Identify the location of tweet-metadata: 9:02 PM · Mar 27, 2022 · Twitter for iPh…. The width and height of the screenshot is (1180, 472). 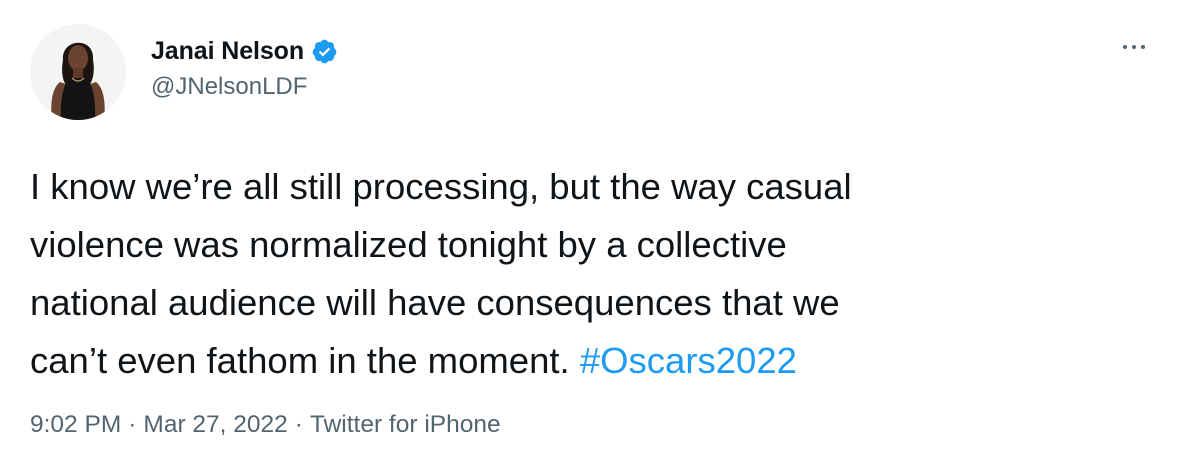
(265, 425).